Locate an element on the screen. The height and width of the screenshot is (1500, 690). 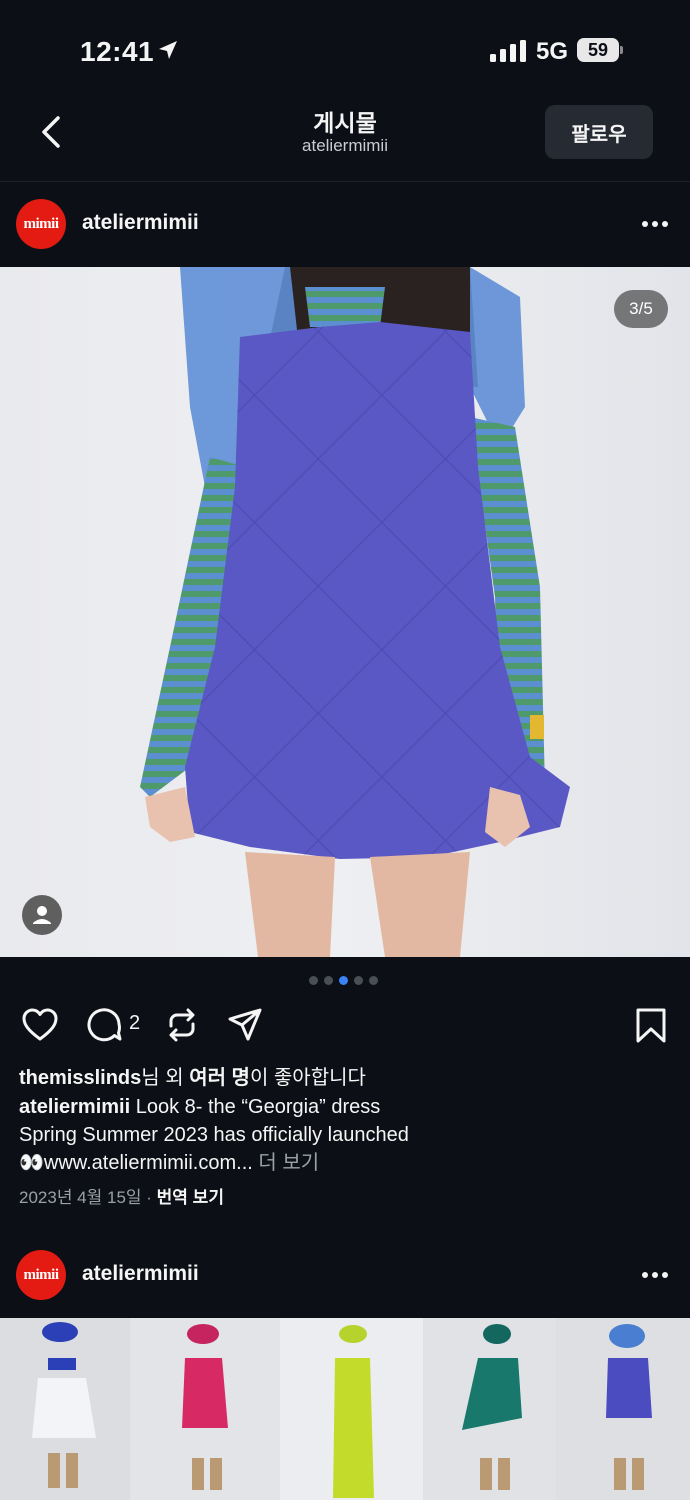
likes-tail: 이 좋아합니다 is located at coordinates (307, 1078).